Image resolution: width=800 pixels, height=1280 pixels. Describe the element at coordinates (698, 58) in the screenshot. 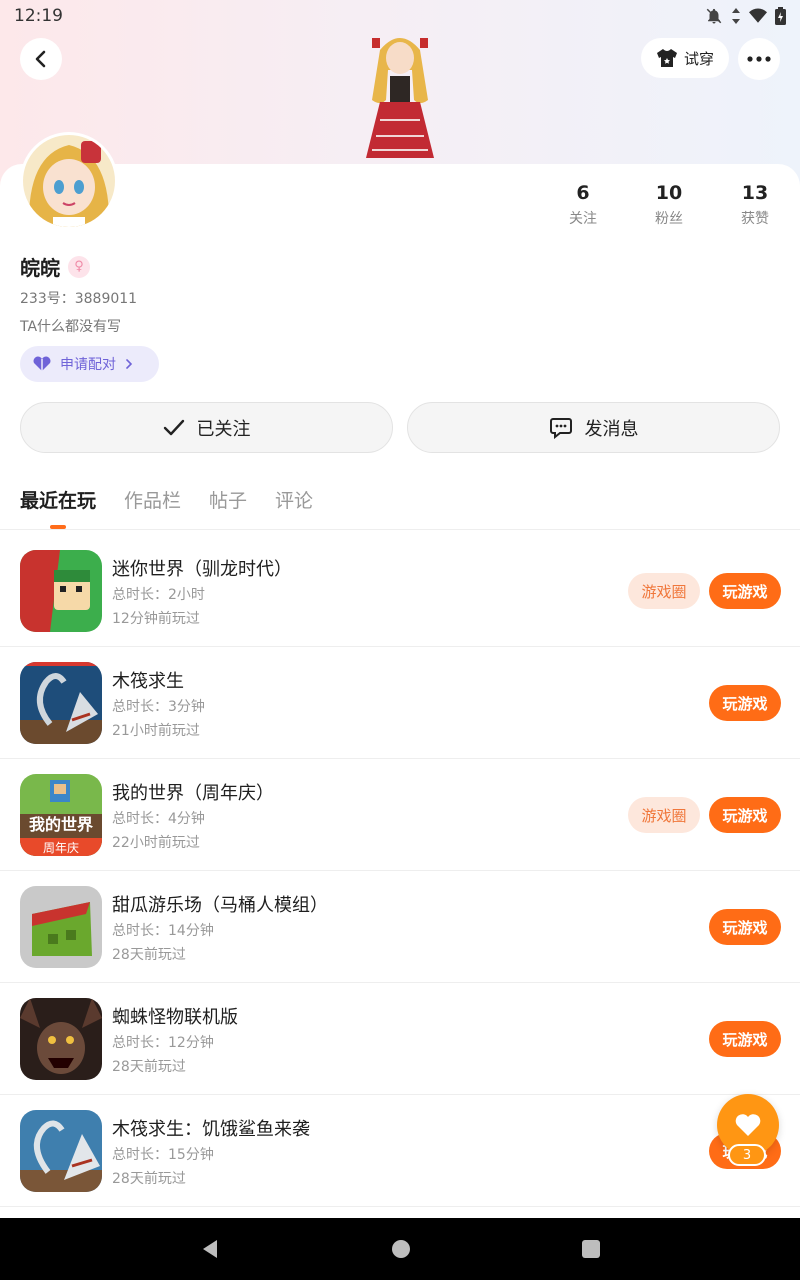

I see `try-on-label: 试穿` at that location.